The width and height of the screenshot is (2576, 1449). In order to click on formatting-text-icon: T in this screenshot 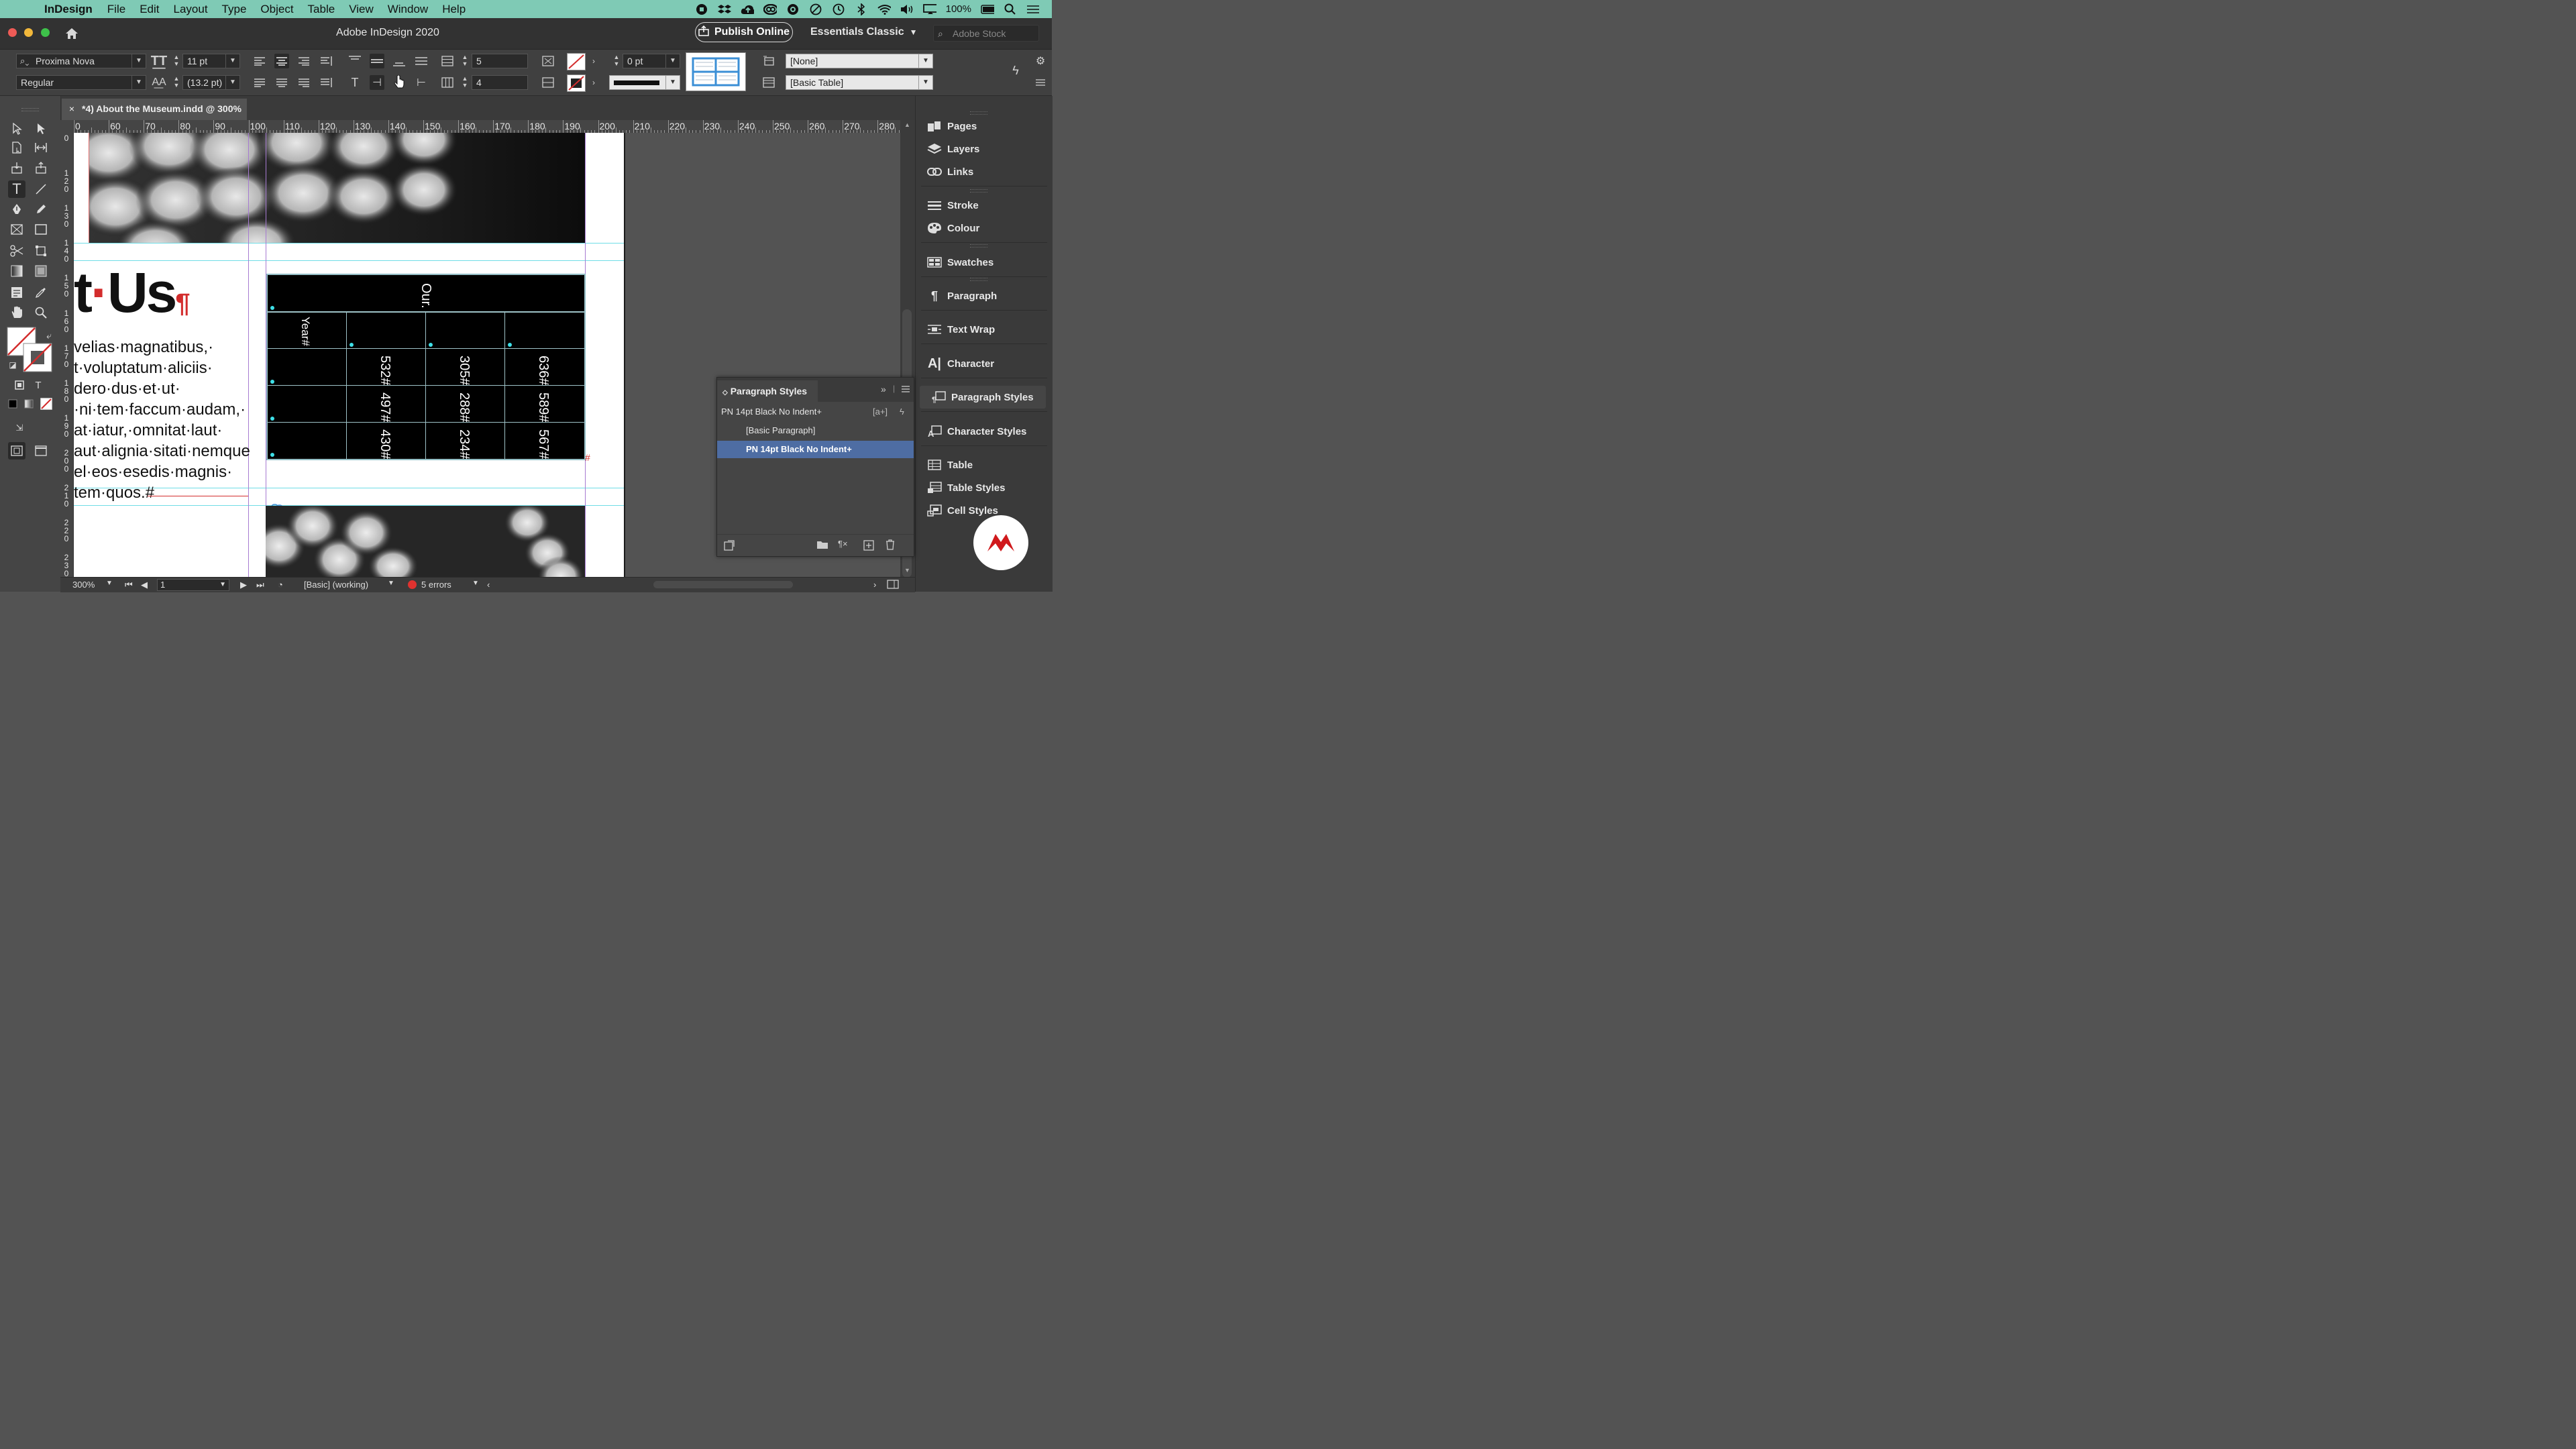, I will do `click(38, 385)`.